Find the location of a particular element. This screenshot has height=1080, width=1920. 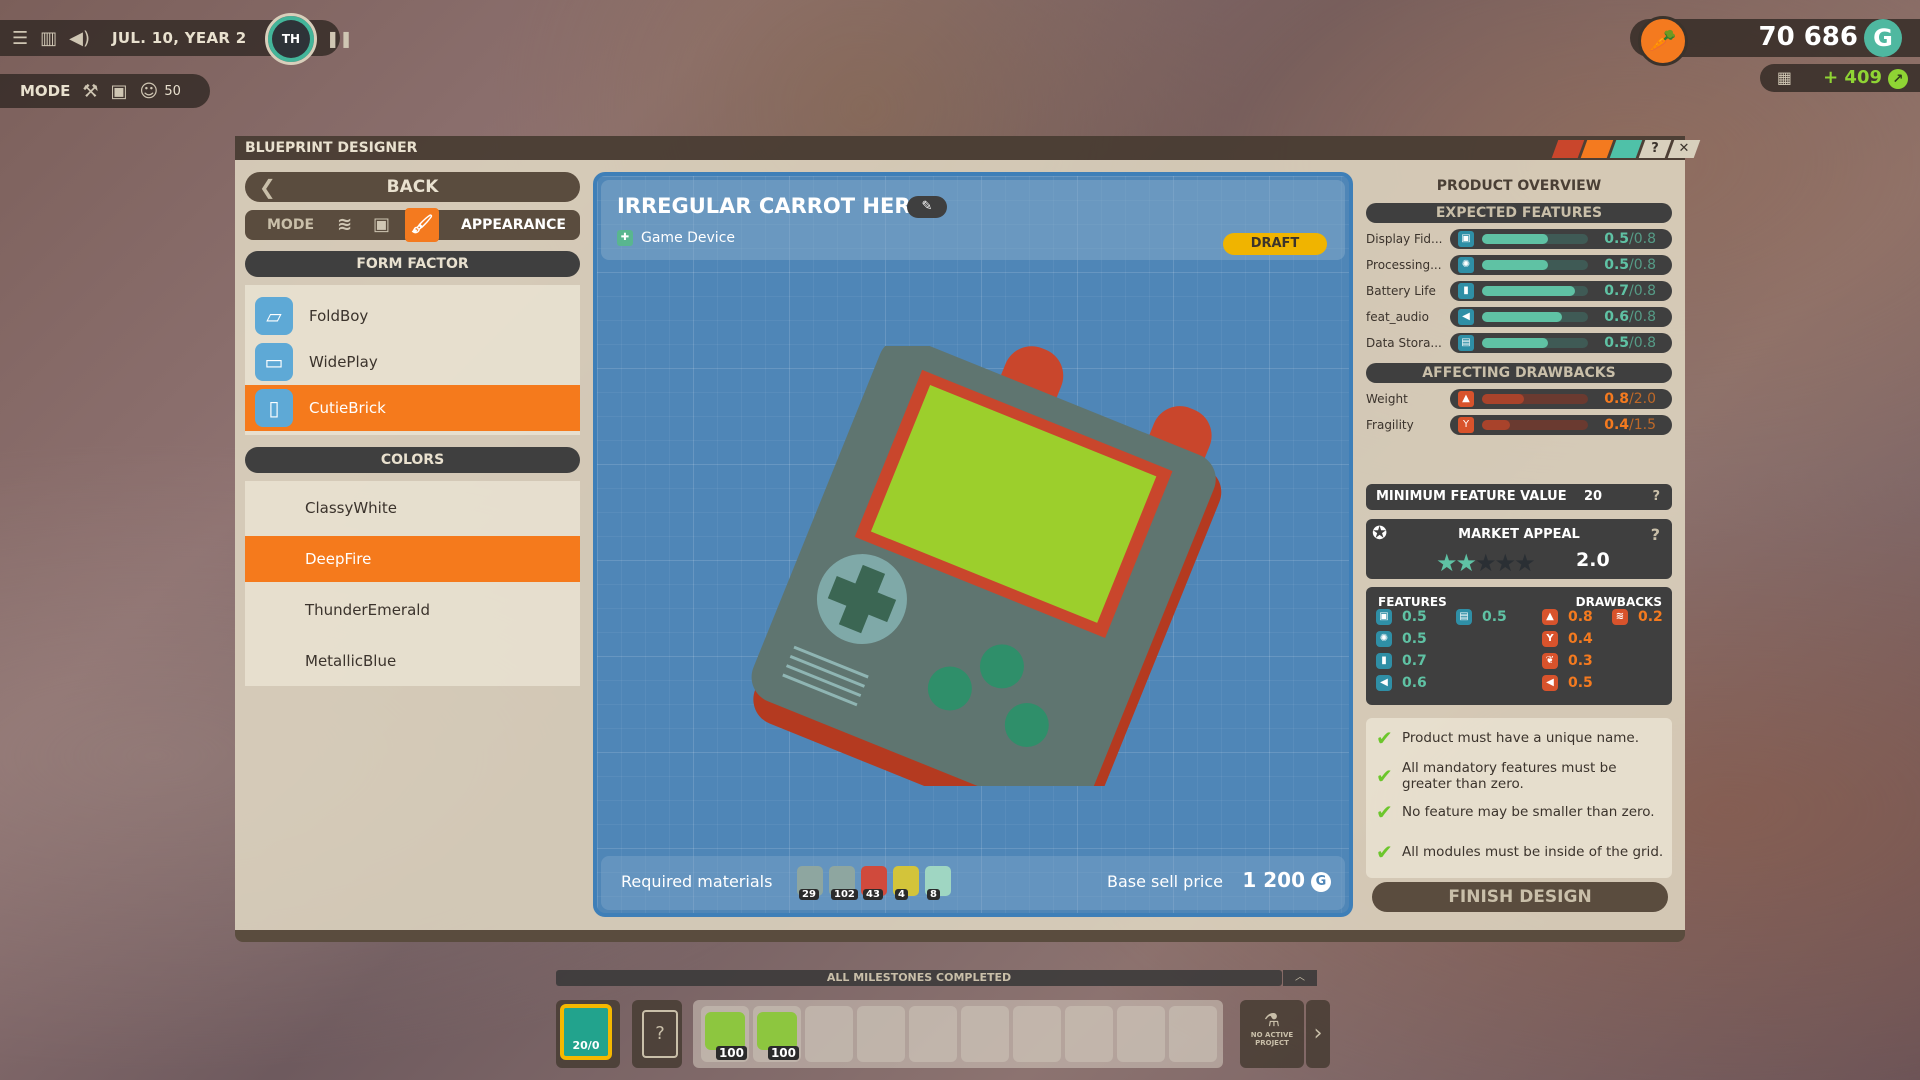

product-category: ✚ Game Device is located at coordinates (676, 238).